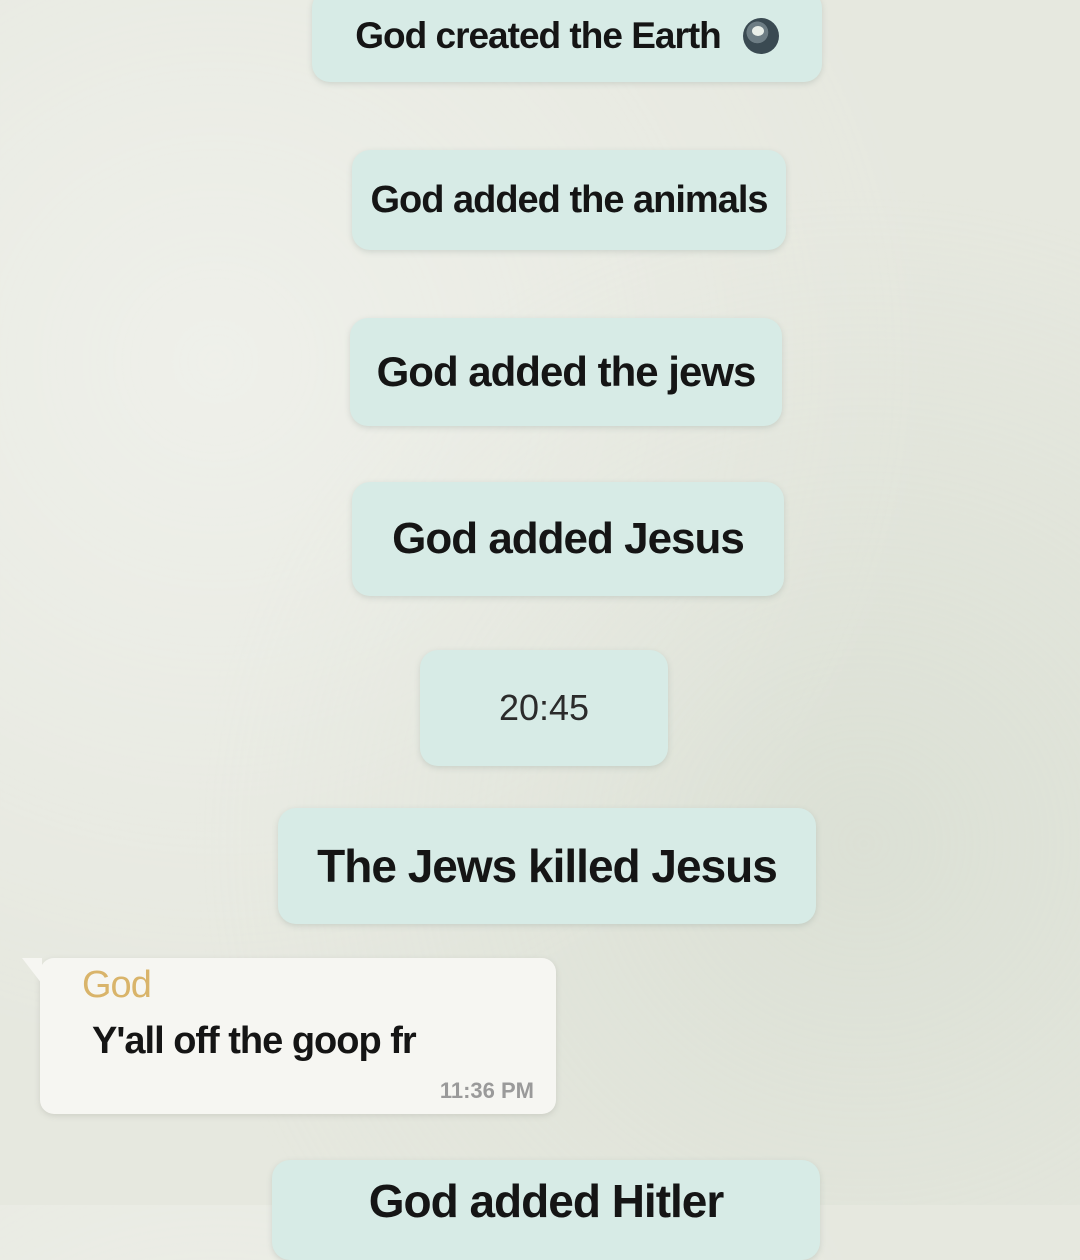 The width and height of the screenshot is (1080, 1260). I want to click on system-message-text: God added the jews, so click(566, 371).